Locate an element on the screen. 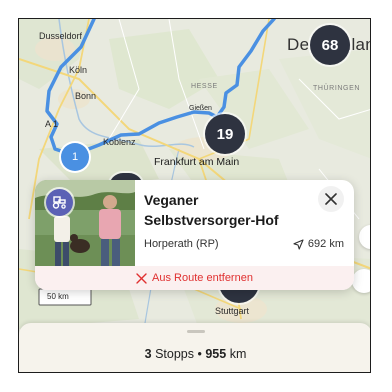 Image resolution: width=392 pixels, height=392 pixels. map-cluster-68: 68 is located at coordinates (330, 45).